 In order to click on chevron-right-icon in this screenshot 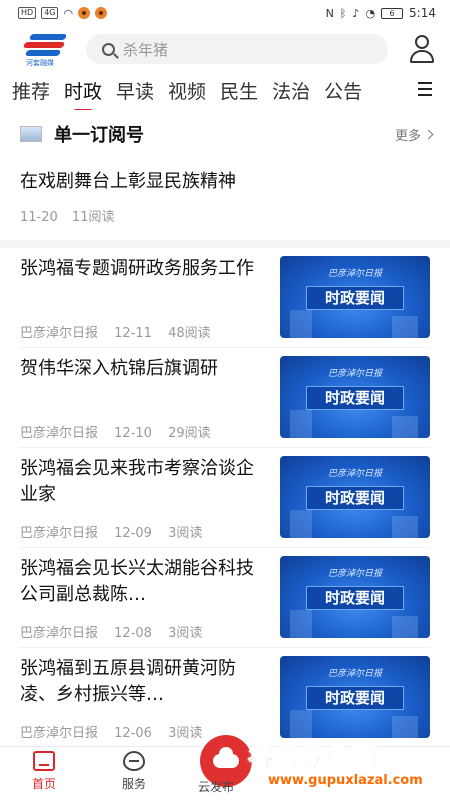, I will do `click(428, 134)`.